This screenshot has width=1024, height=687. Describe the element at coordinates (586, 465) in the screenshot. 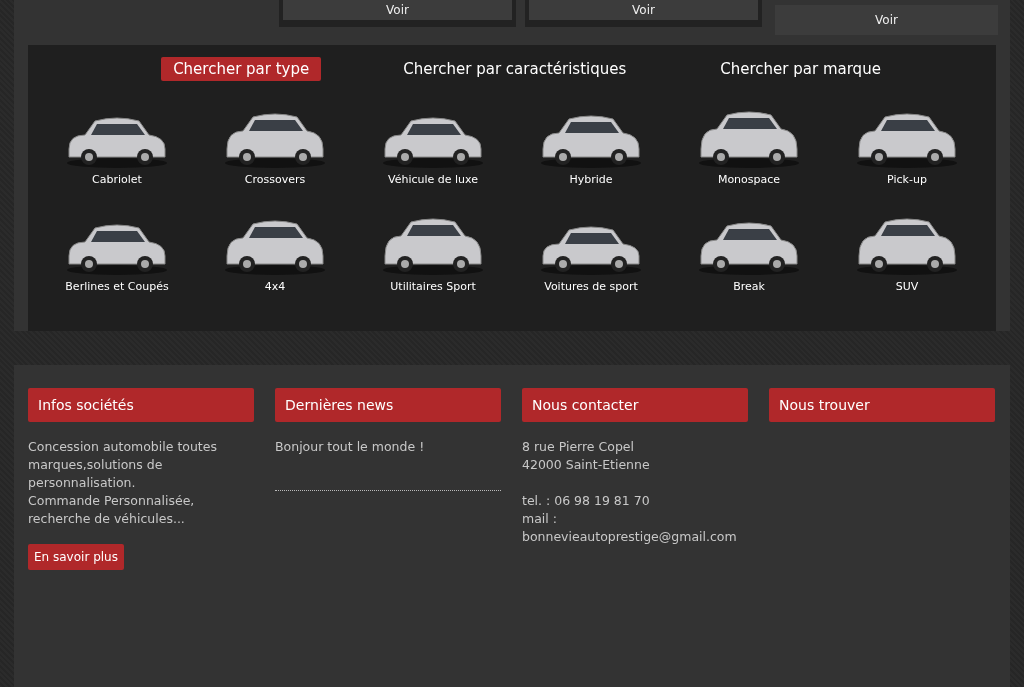

I see `contact-text: 42000 Saint-Etienne` at that location.